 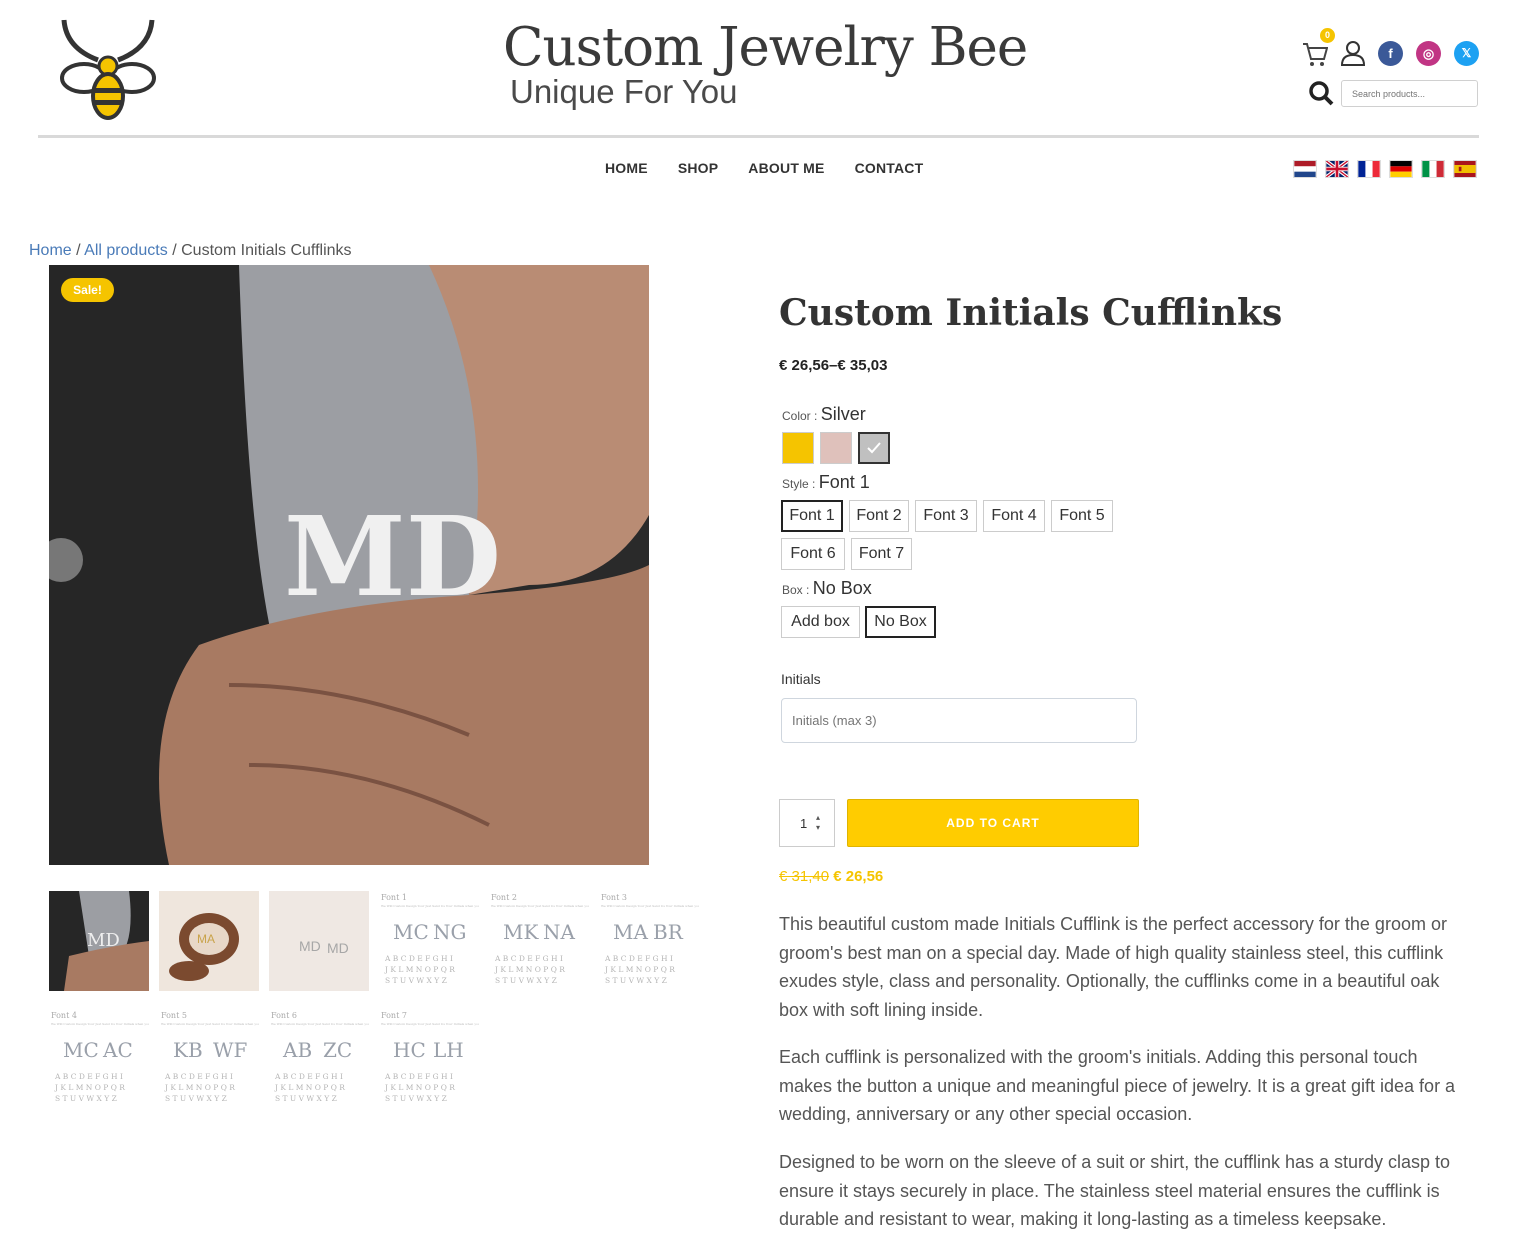 What do you see at coordinates (820, 622) in the screenshot?
I see `box-option-add-box: Add box` at bounding box center [820, 622].